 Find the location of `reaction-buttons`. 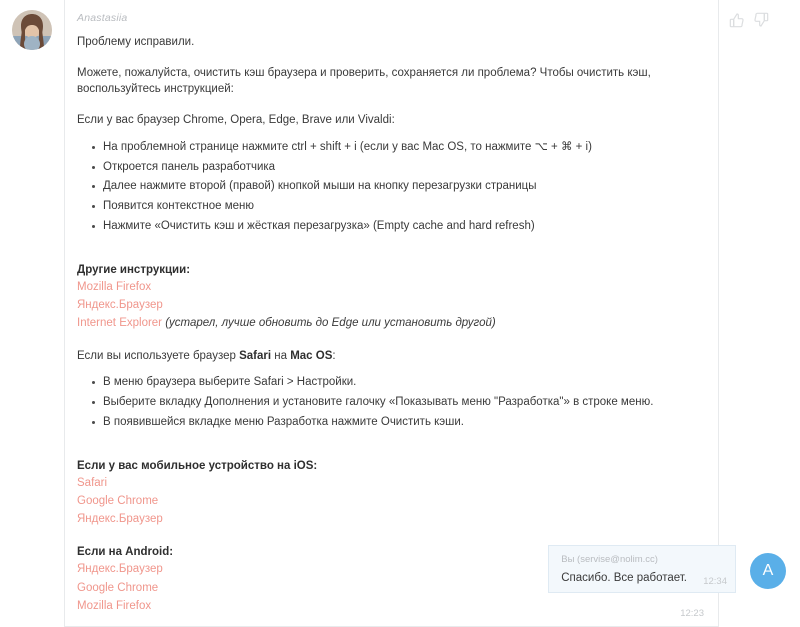

reaction-buttons is located at coordinates (759, 14).